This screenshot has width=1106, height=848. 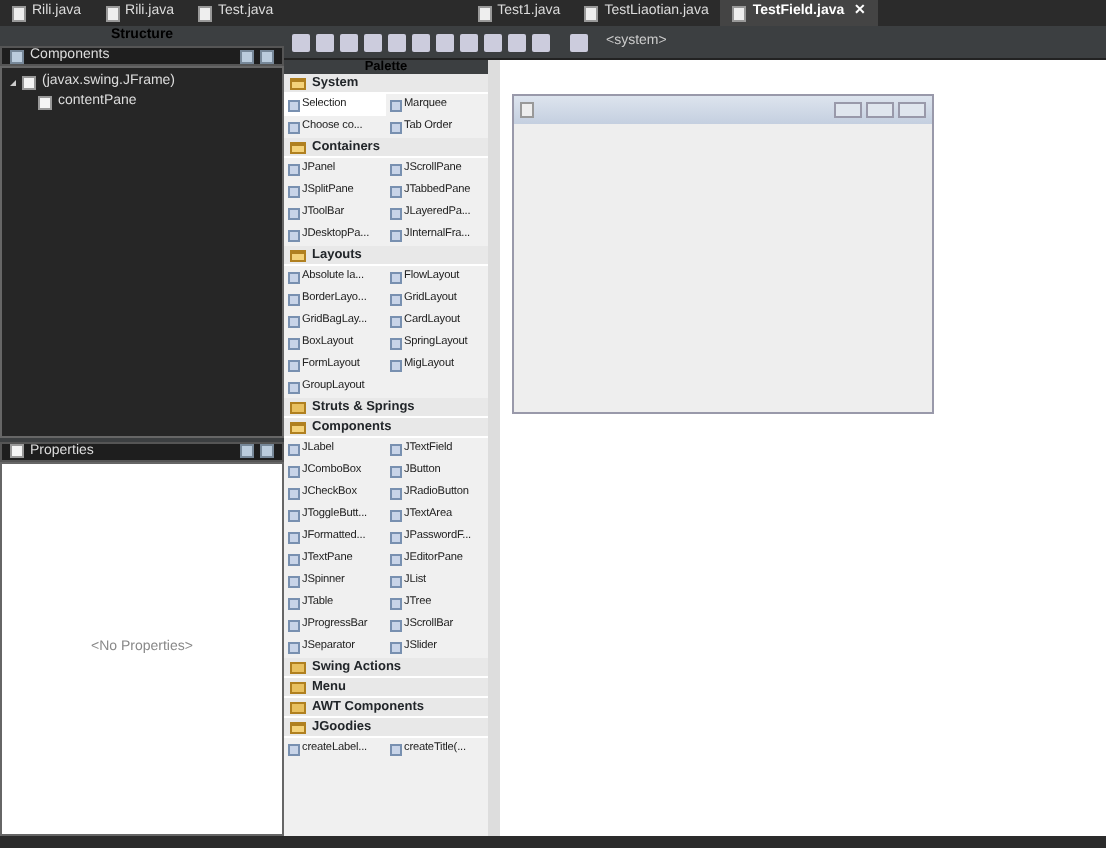 What do you see at coordinates (527, 110) in the screenshot?
I see `java-icon` at bounding box center [527, 110].